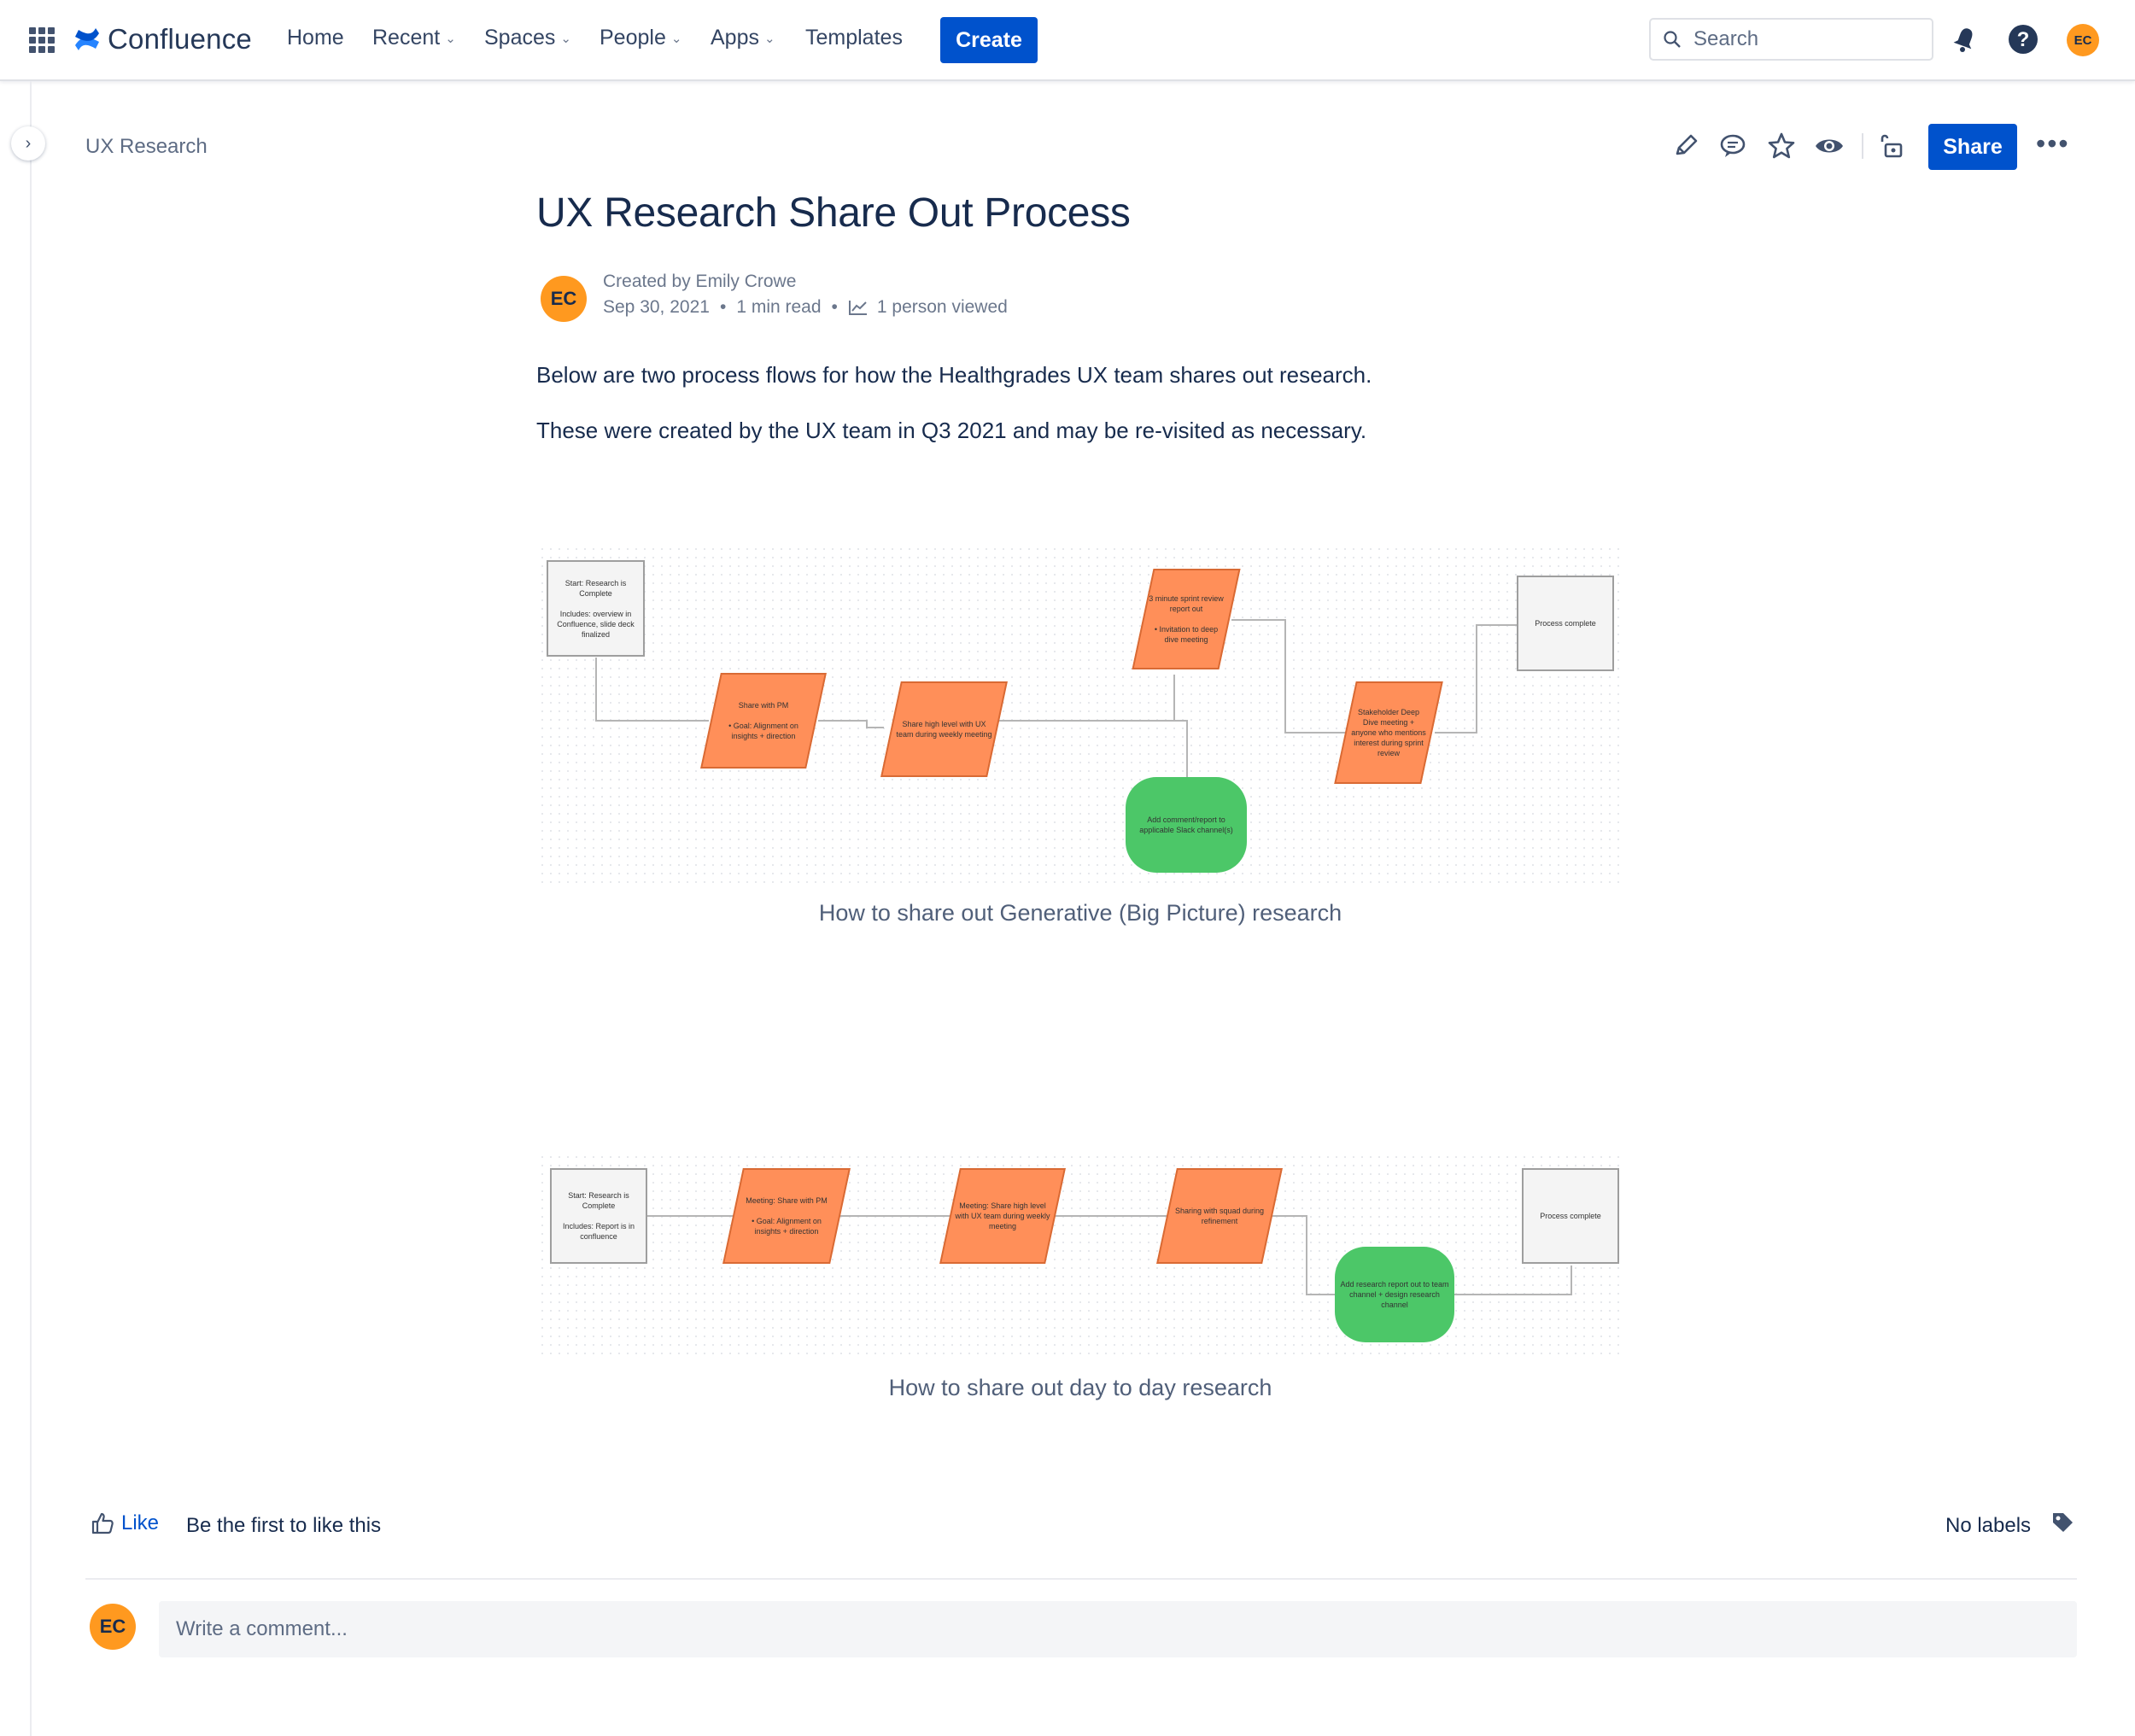  I want to click on nav-home-label: Home, so click(315, 38).